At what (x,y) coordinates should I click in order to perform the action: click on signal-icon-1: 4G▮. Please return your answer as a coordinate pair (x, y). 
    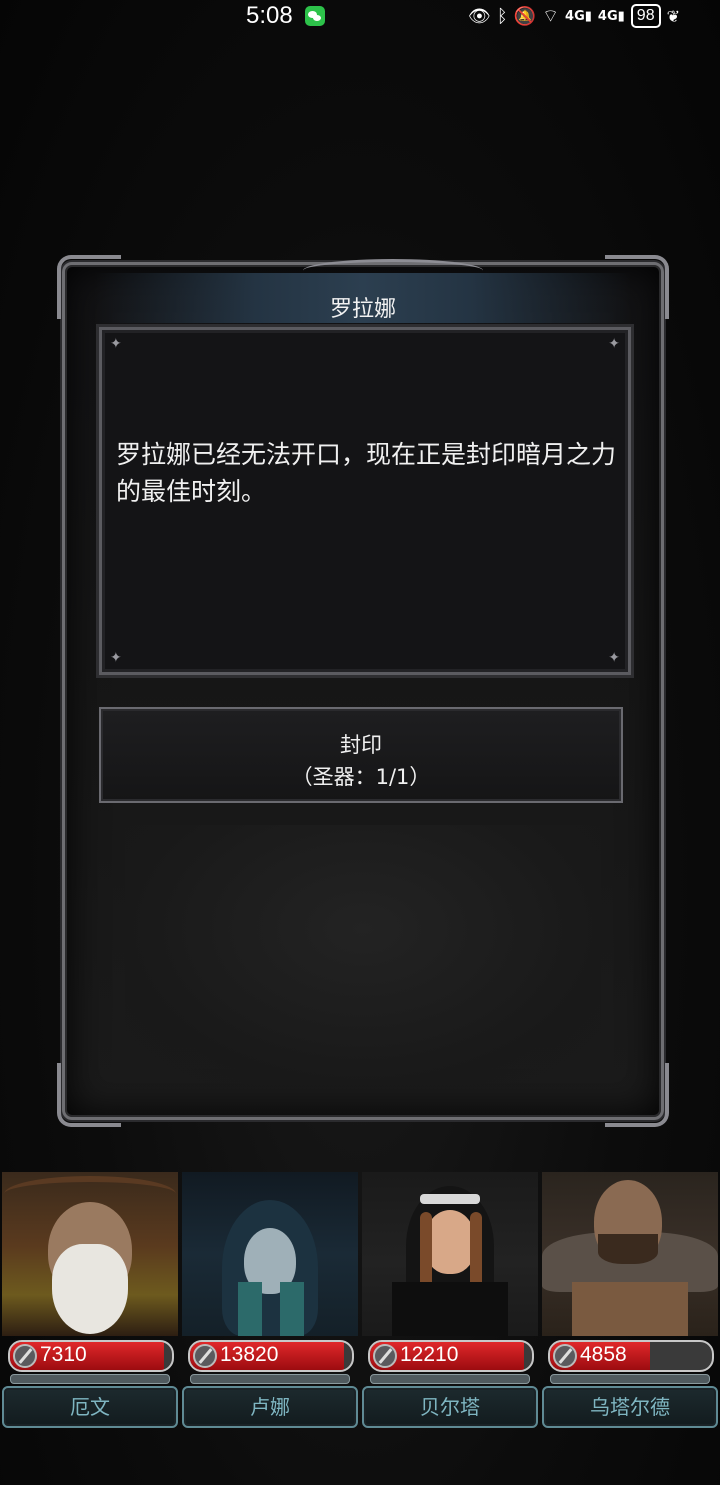
    Looking at the image, I should click on (578, 16).